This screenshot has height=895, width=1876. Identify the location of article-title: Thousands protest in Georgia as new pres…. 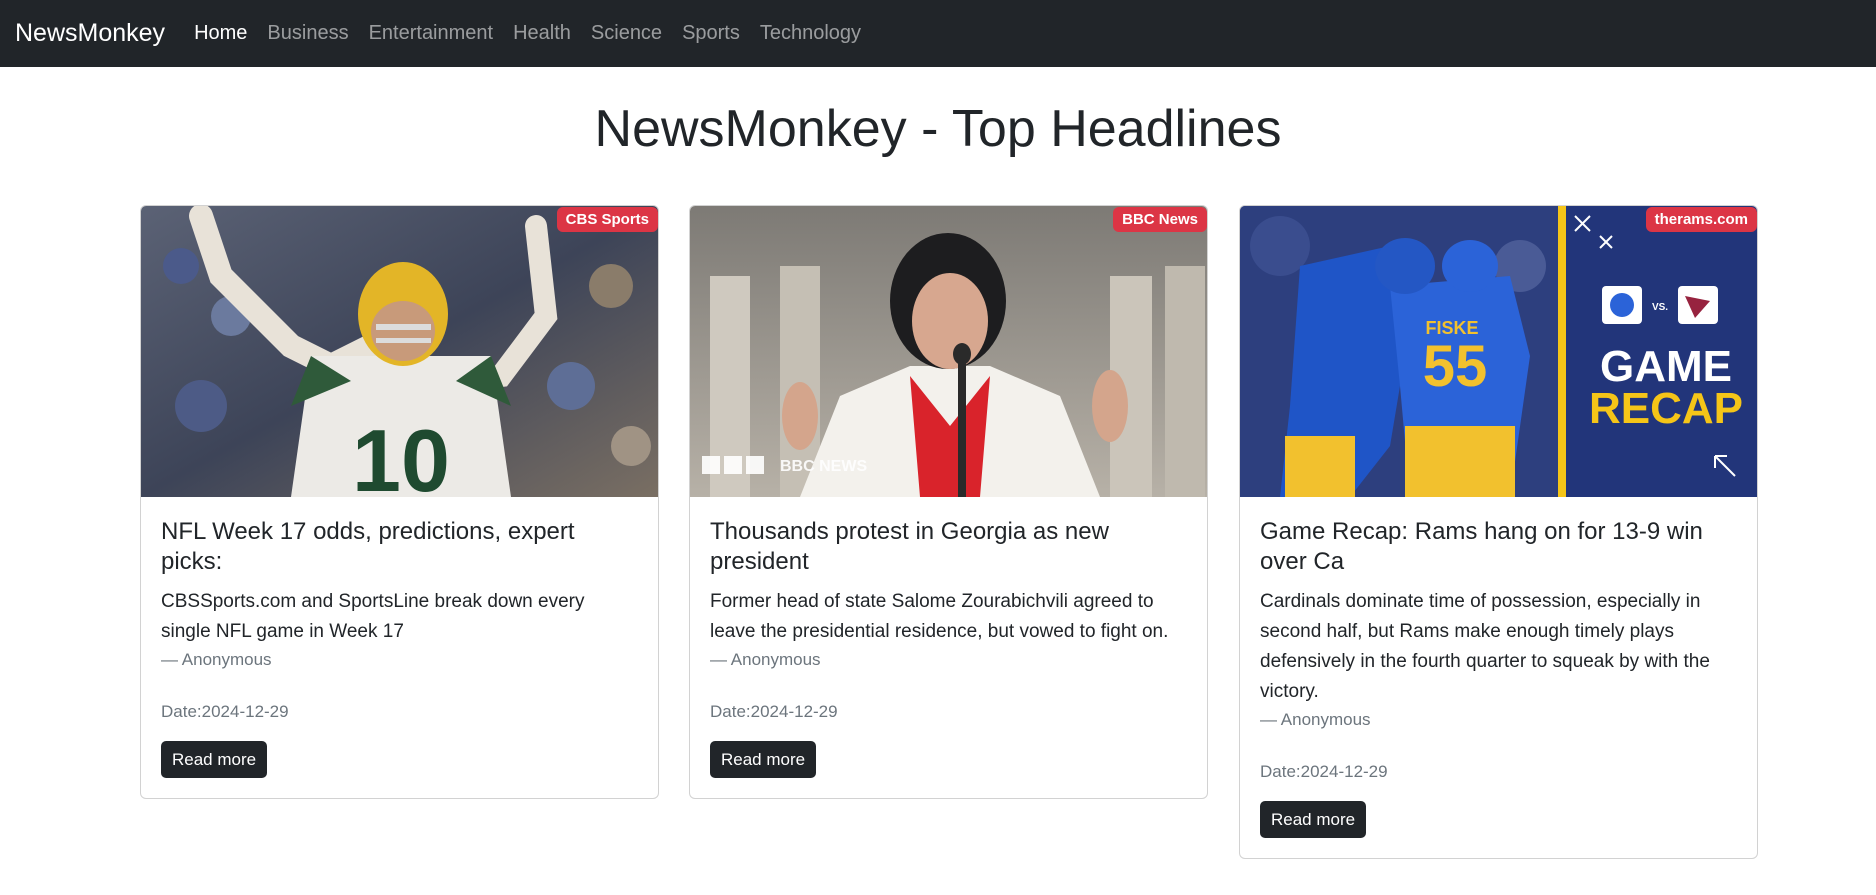
(909, 546).